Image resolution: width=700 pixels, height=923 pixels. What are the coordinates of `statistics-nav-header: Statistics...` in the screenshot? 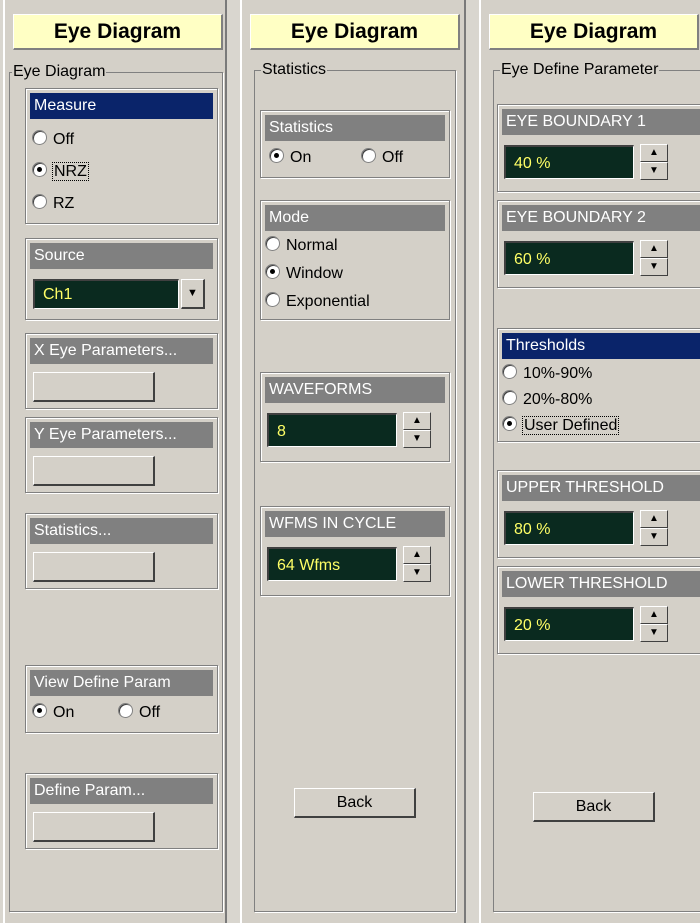 It's located at (121, 531).